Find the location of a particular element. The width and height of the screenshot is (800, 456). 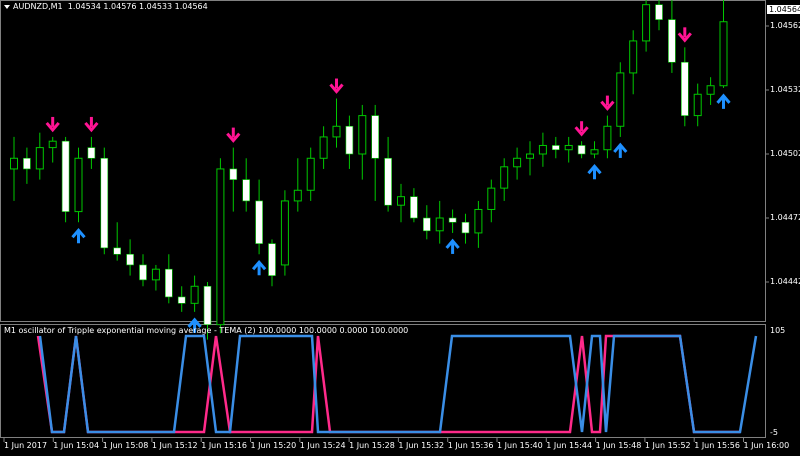

time-tick-label: 1 Jun 15:16 is located at coordinates (224, 445).